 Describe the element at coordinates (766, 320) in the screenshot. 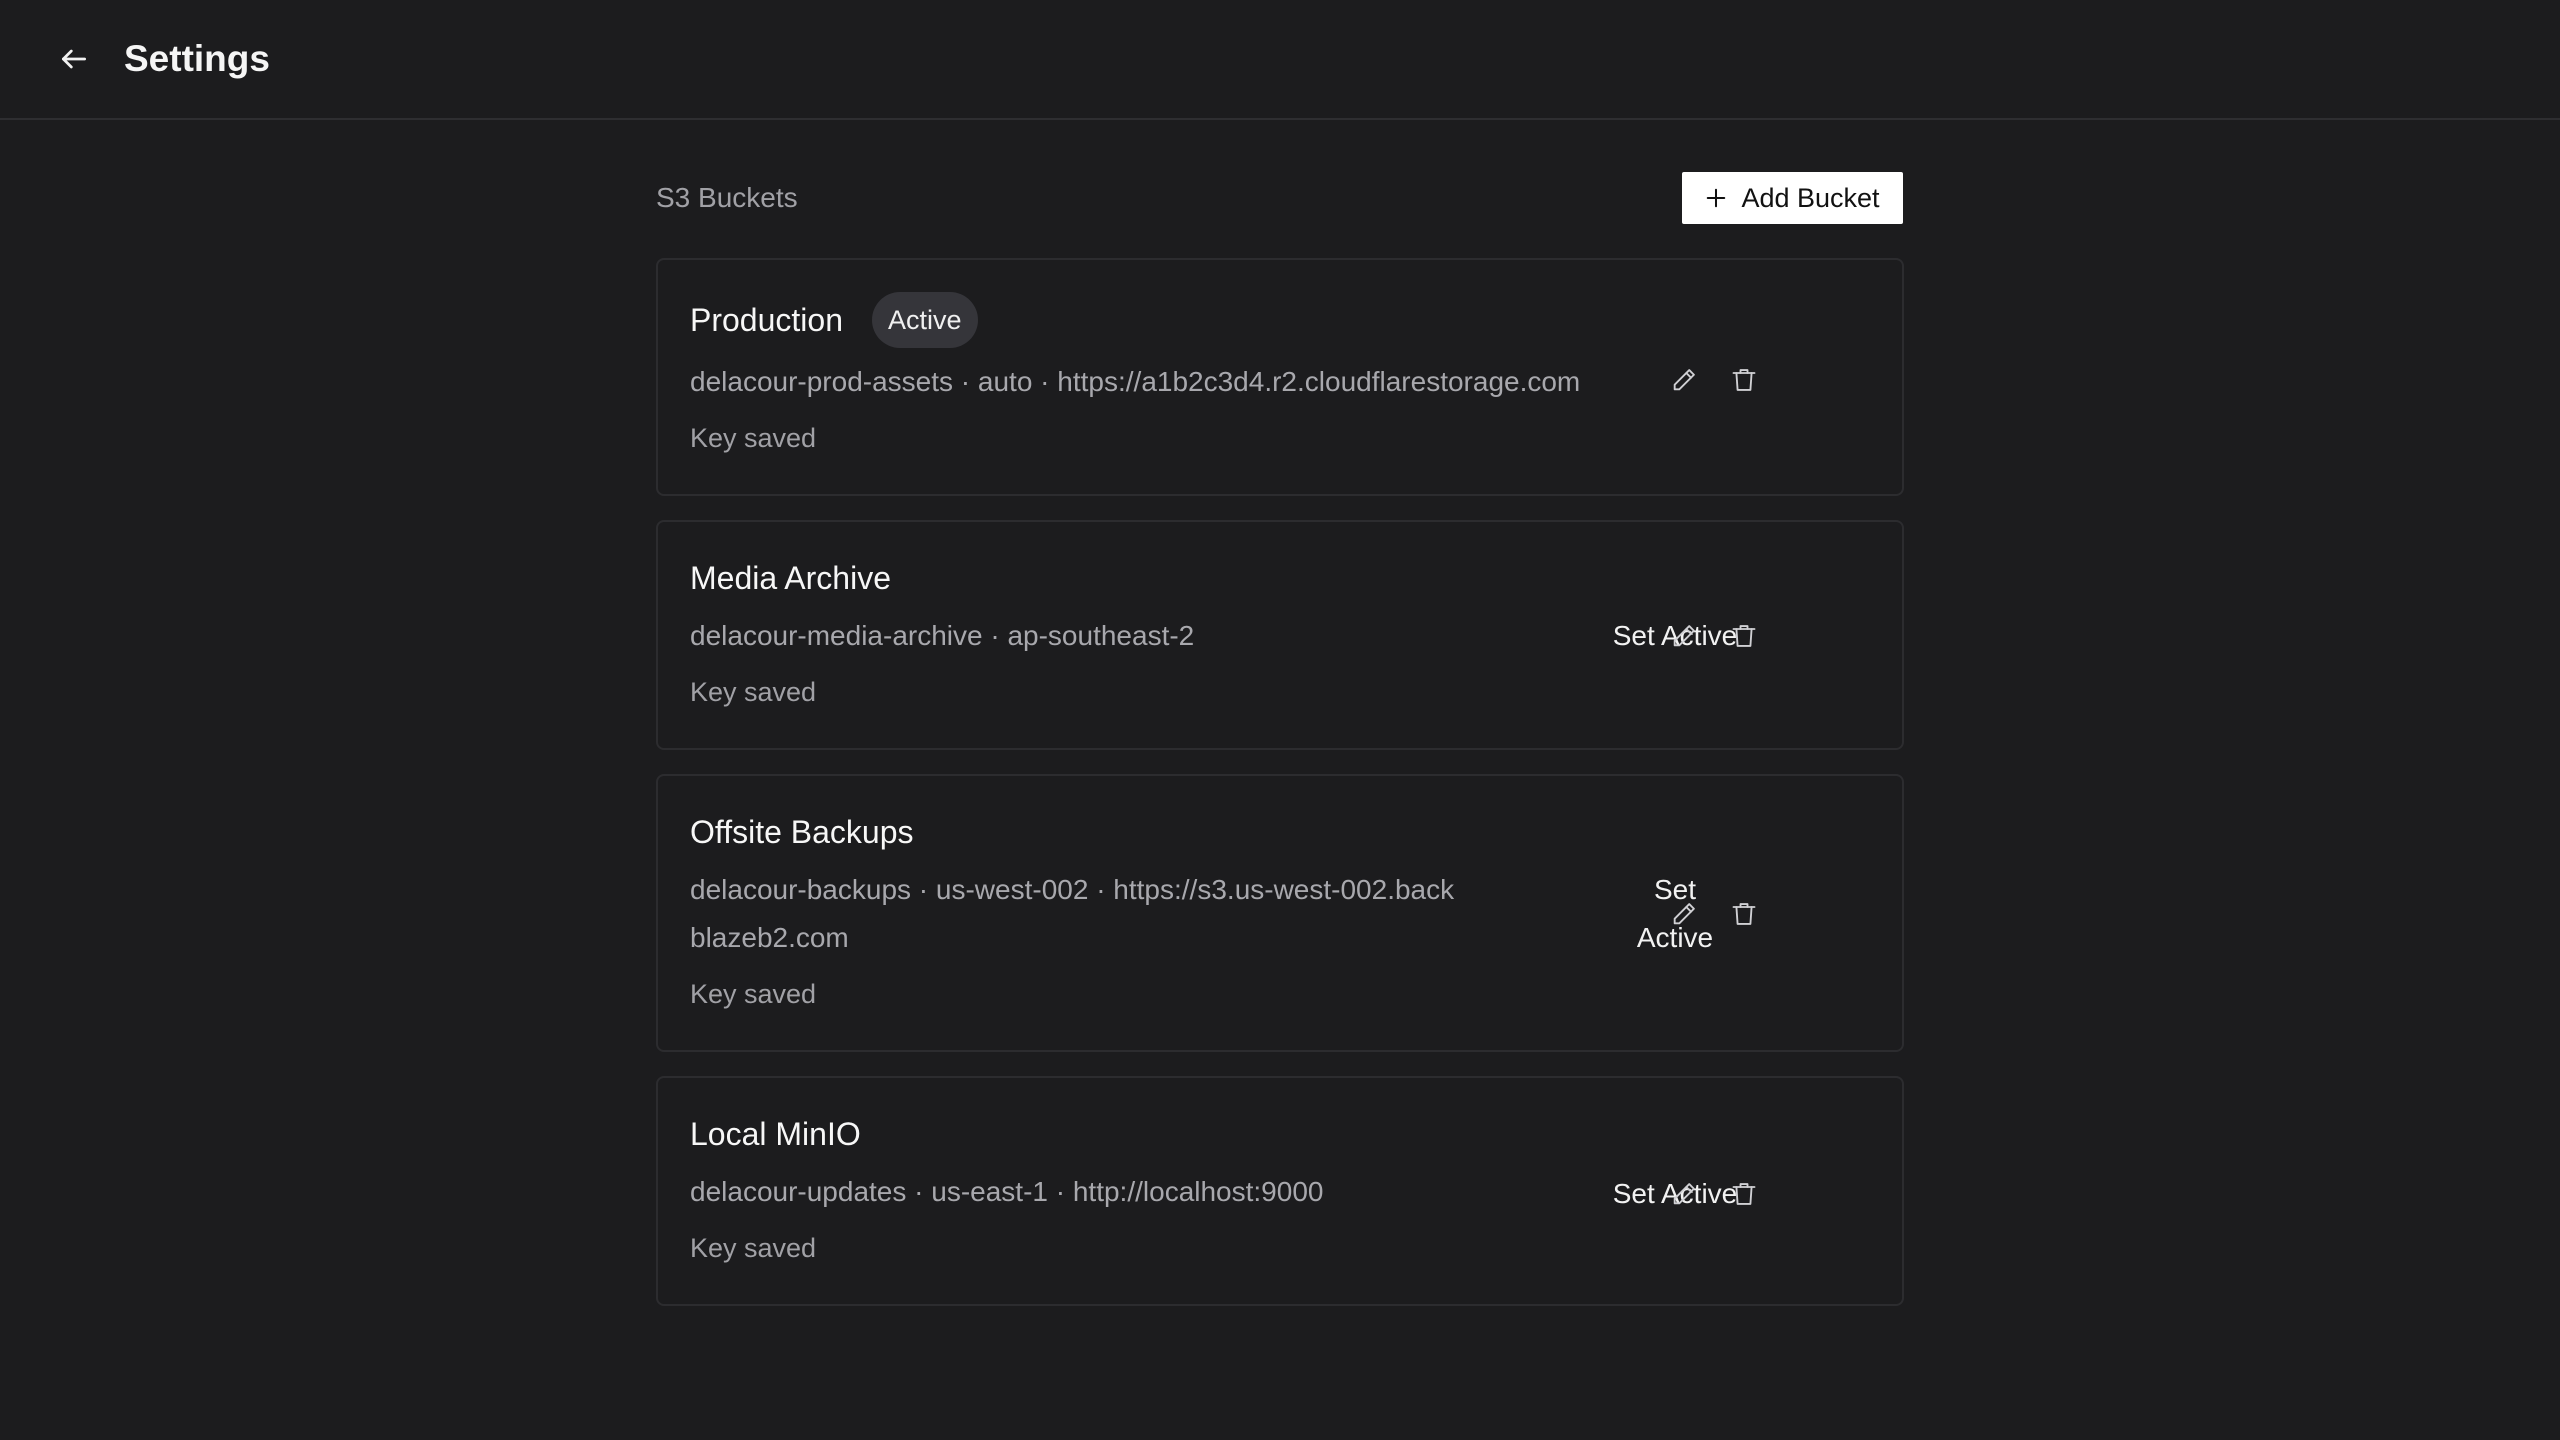

I see `bucket-name: Production` at that location.